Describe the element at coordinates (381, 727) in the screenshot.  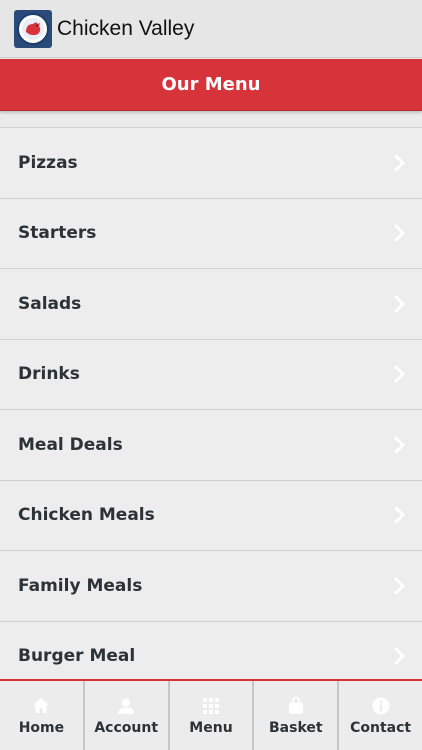
I see `tab-label: Contact` at that location.